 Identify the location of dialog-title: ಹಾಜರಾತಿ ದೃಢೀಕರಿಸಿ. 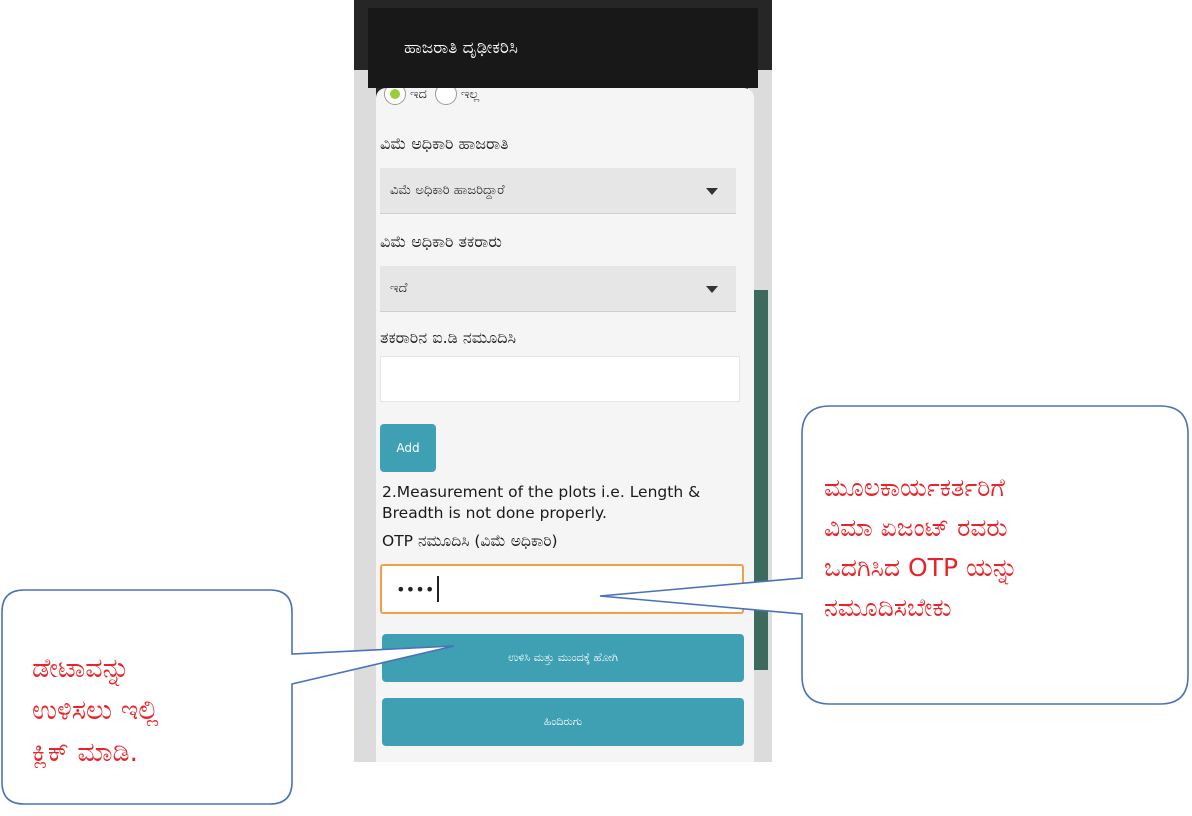
(461, 48).